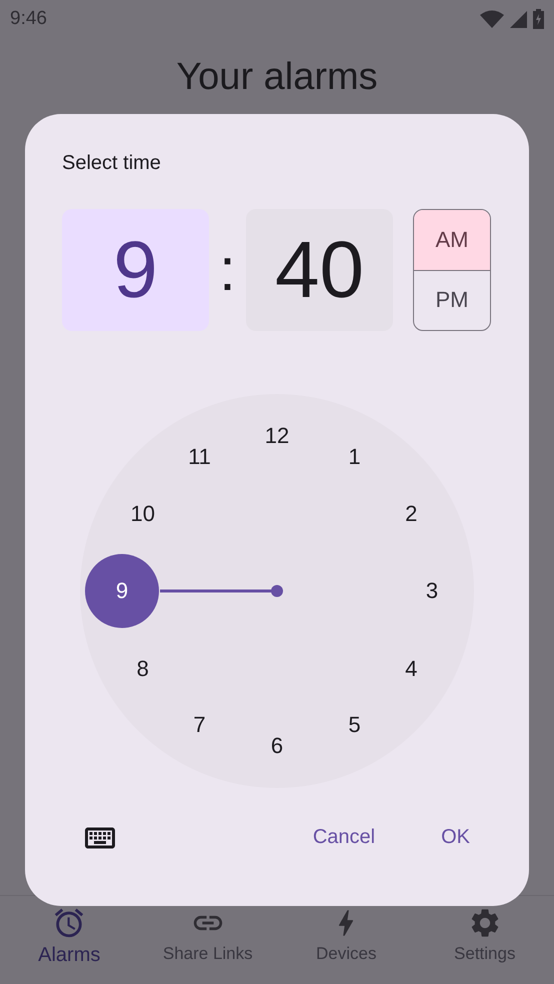 The height and width of the screenshot is (984, 554). Describe the element at coordinates (538, 19) in the screenshot. I see `battery-icon` at that location.